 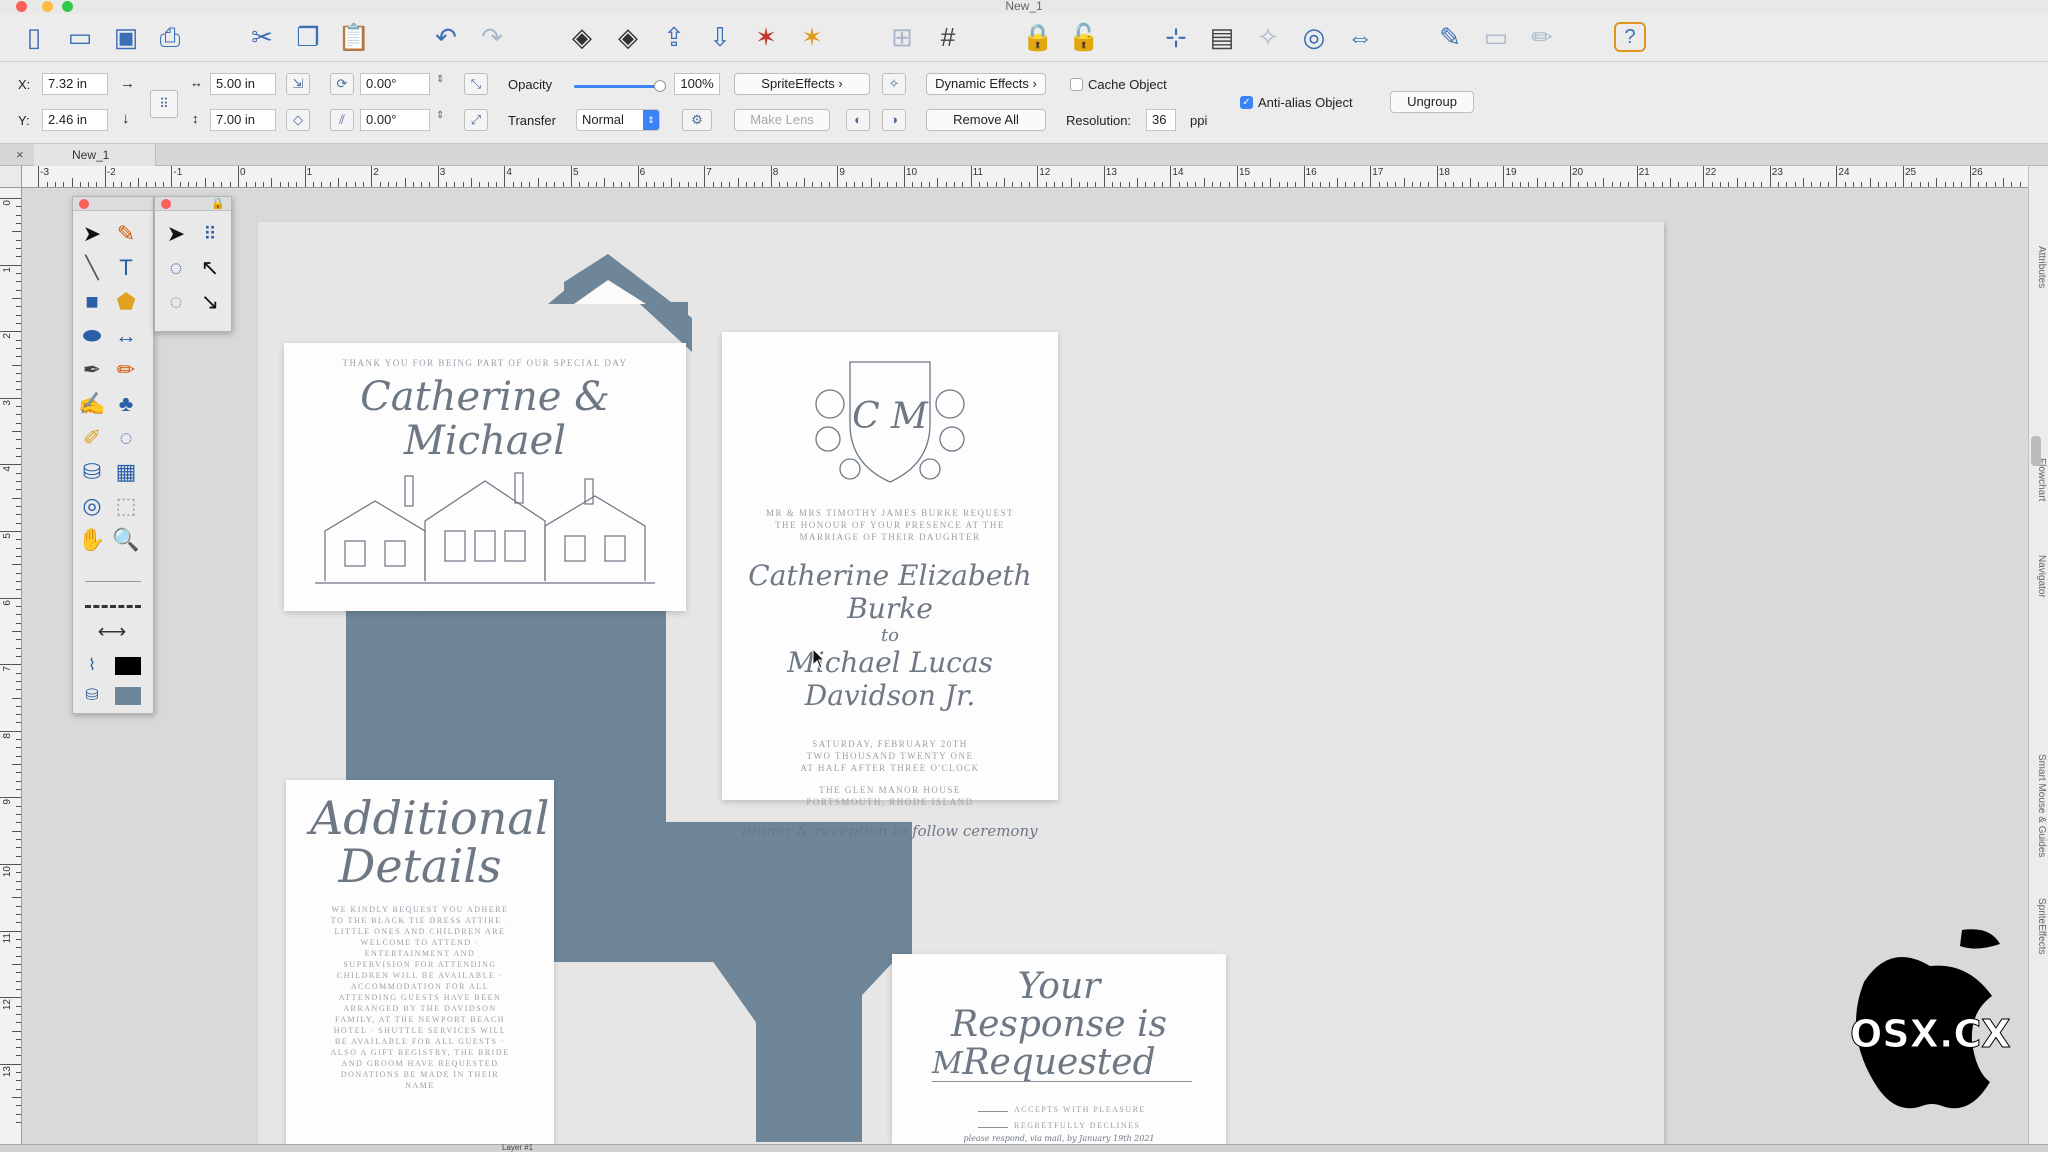 What do you see at coordinates (948, 37) in the screenshot?
I see `table-icon: #` at bounding box center [948, 37].